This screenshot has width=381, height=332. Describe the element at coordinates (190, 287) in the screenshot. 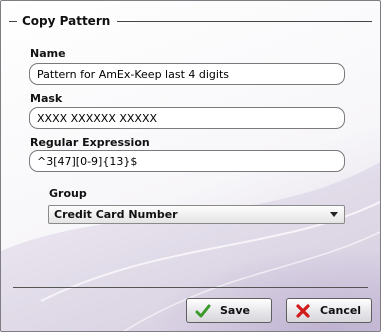

I see `footer-divider` at that location.